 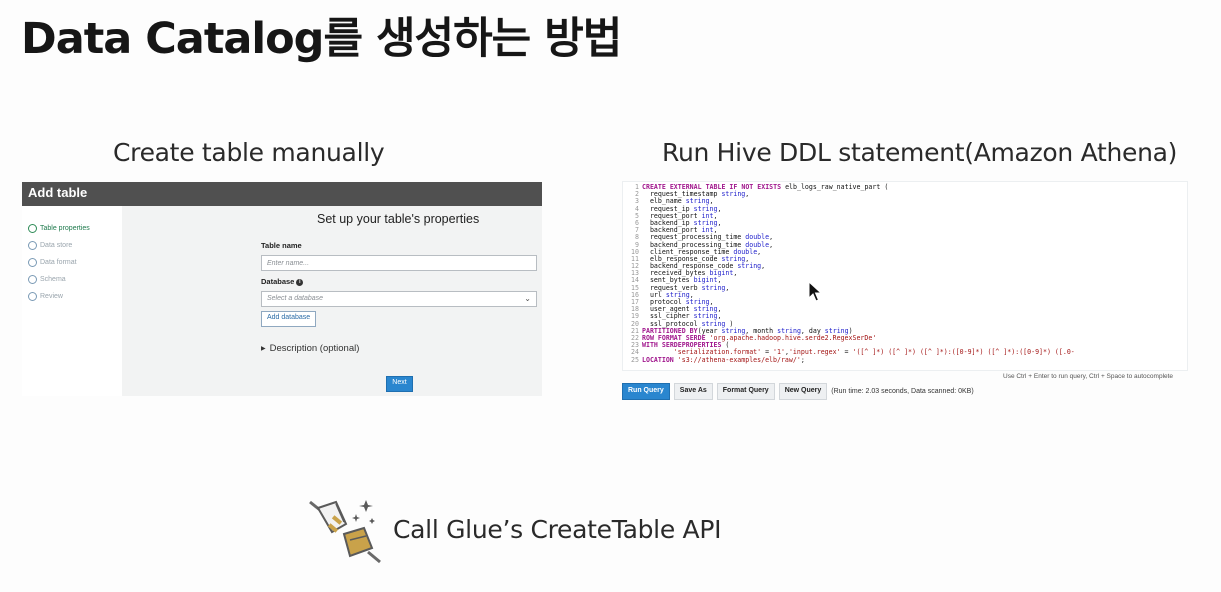 I want to click on plug-connector-icon, so click(x=345, y=532).